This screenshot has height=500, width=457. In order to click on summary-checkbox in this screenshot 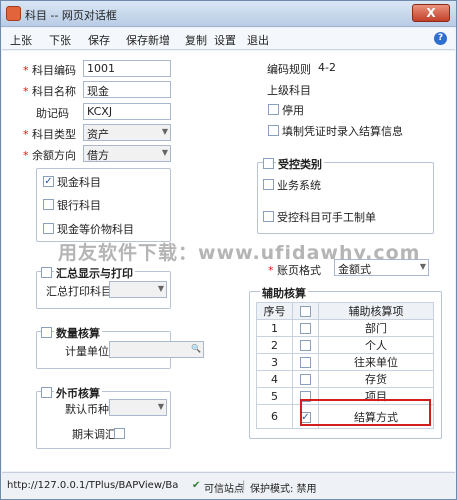, I will do `click(46, 272)`.